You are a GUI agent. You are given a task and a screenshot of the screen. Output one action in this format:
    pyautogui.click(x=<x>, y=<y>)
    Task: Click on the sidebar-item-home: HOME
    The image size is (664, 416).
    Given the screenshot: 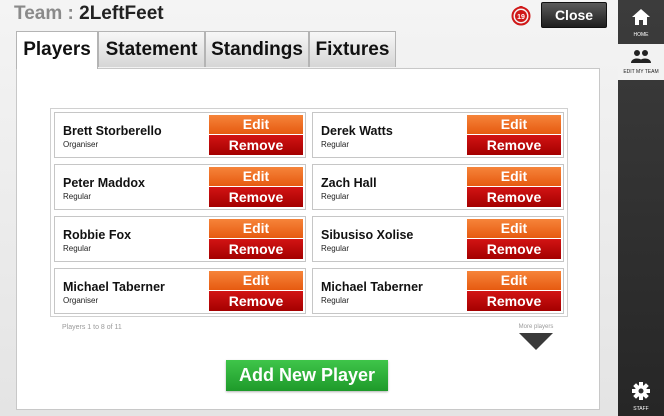 What is the action you would take?
    pyautogui.click(x=641, y=21)
    